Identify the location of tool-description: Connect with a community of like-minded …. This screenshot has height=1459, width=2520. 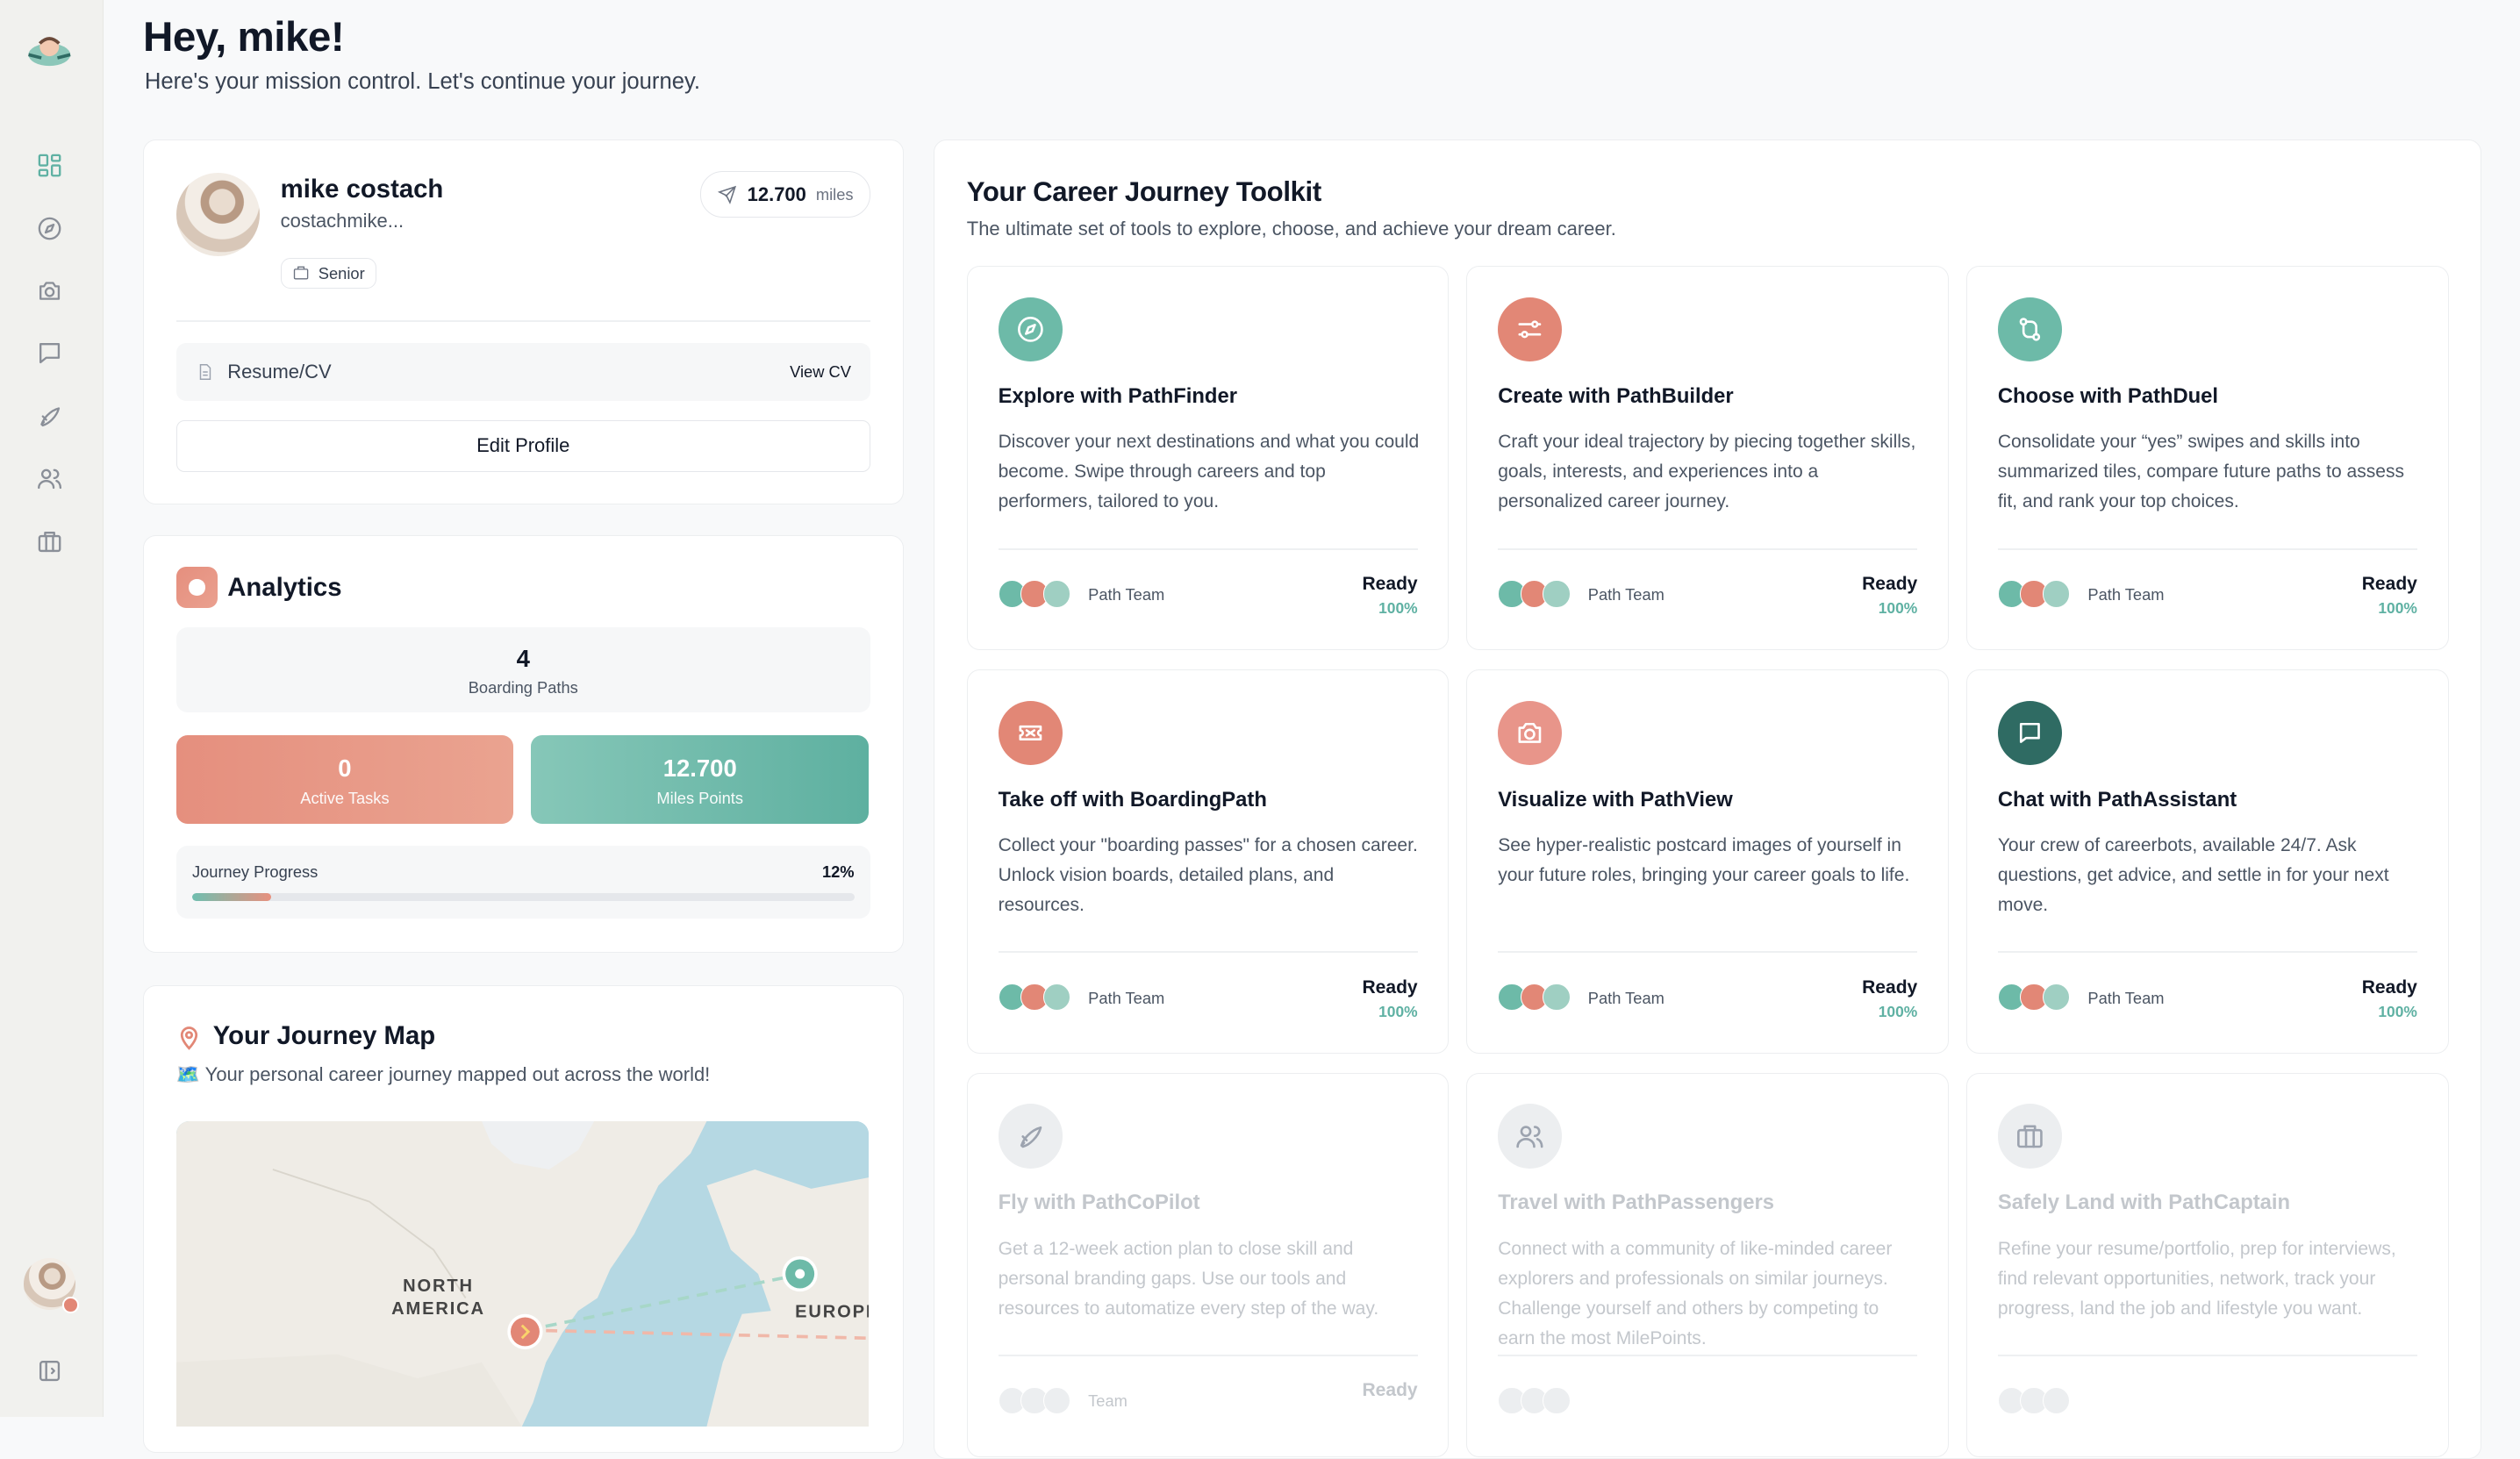
(1695, 1293).